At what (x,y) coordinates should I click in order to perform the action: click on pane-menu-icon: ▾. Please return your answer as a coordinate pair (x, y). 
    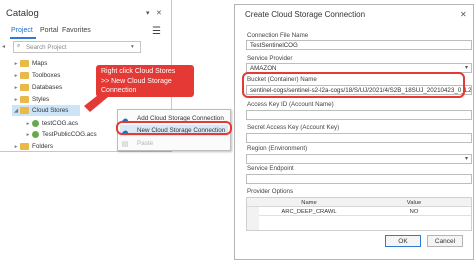
    Looking at the image, I should click on (148, 13).